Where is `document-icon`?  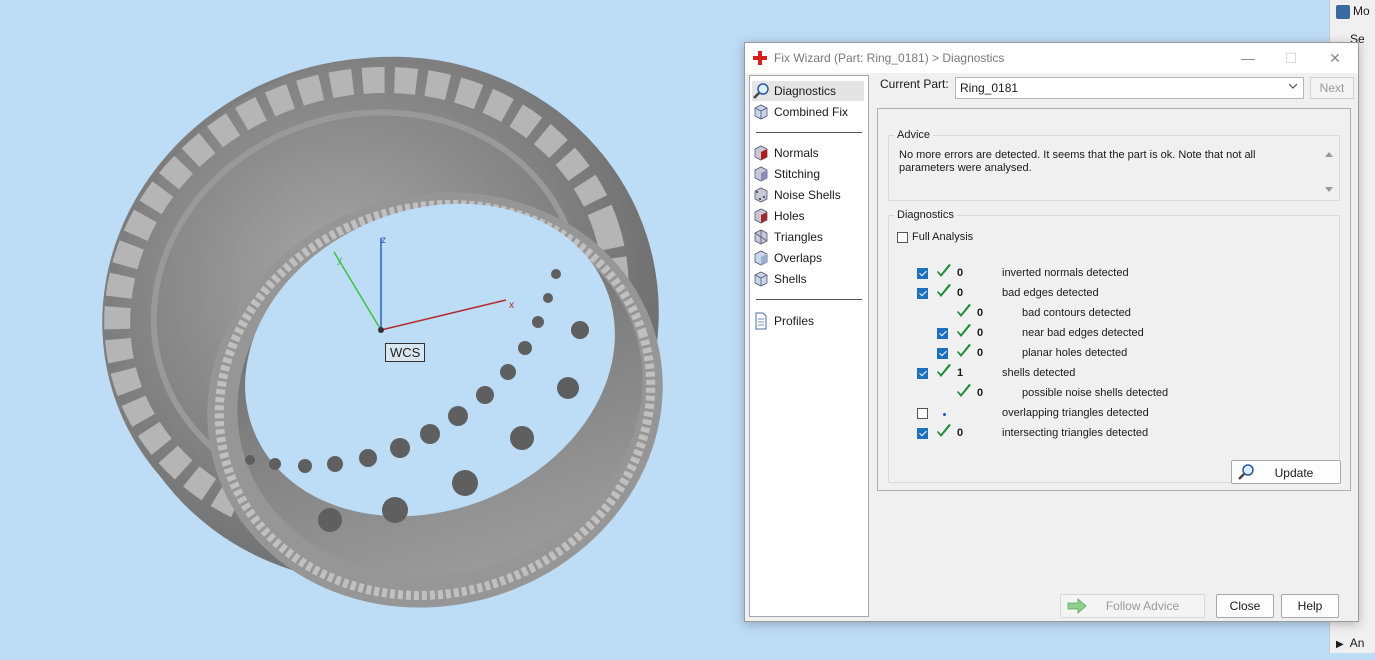
document-icon is located at coordinates (761, 321).